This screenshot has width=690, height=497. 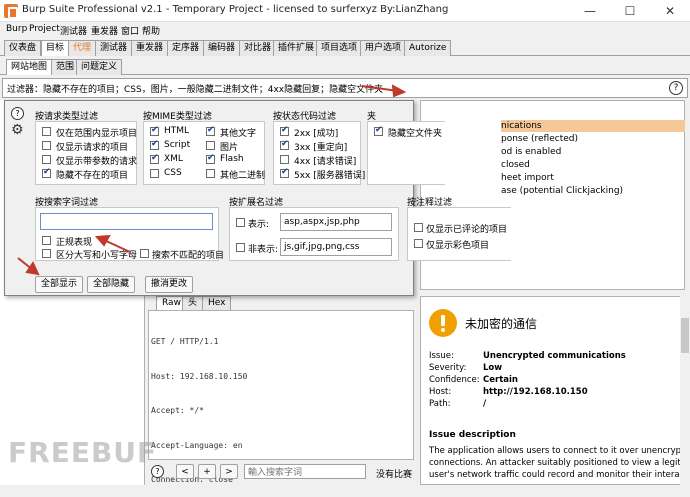 What do you see at coordinates (117, 246) in the screenshot?
I see `arrow-regex` at bounding box center [117, 246].